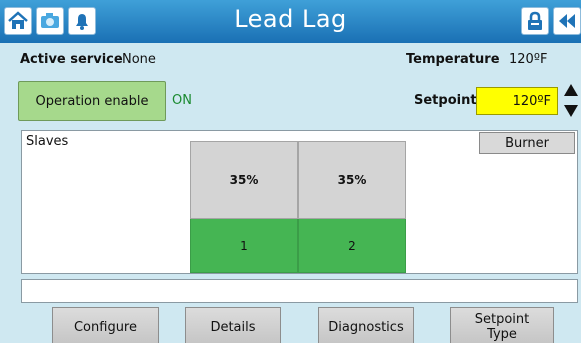 The image size is (581, 343). What do you see at coordinates (502, 334) in the screenshot?
I see `setpoint-type-line2: Type` at bounding box center [502, 334].